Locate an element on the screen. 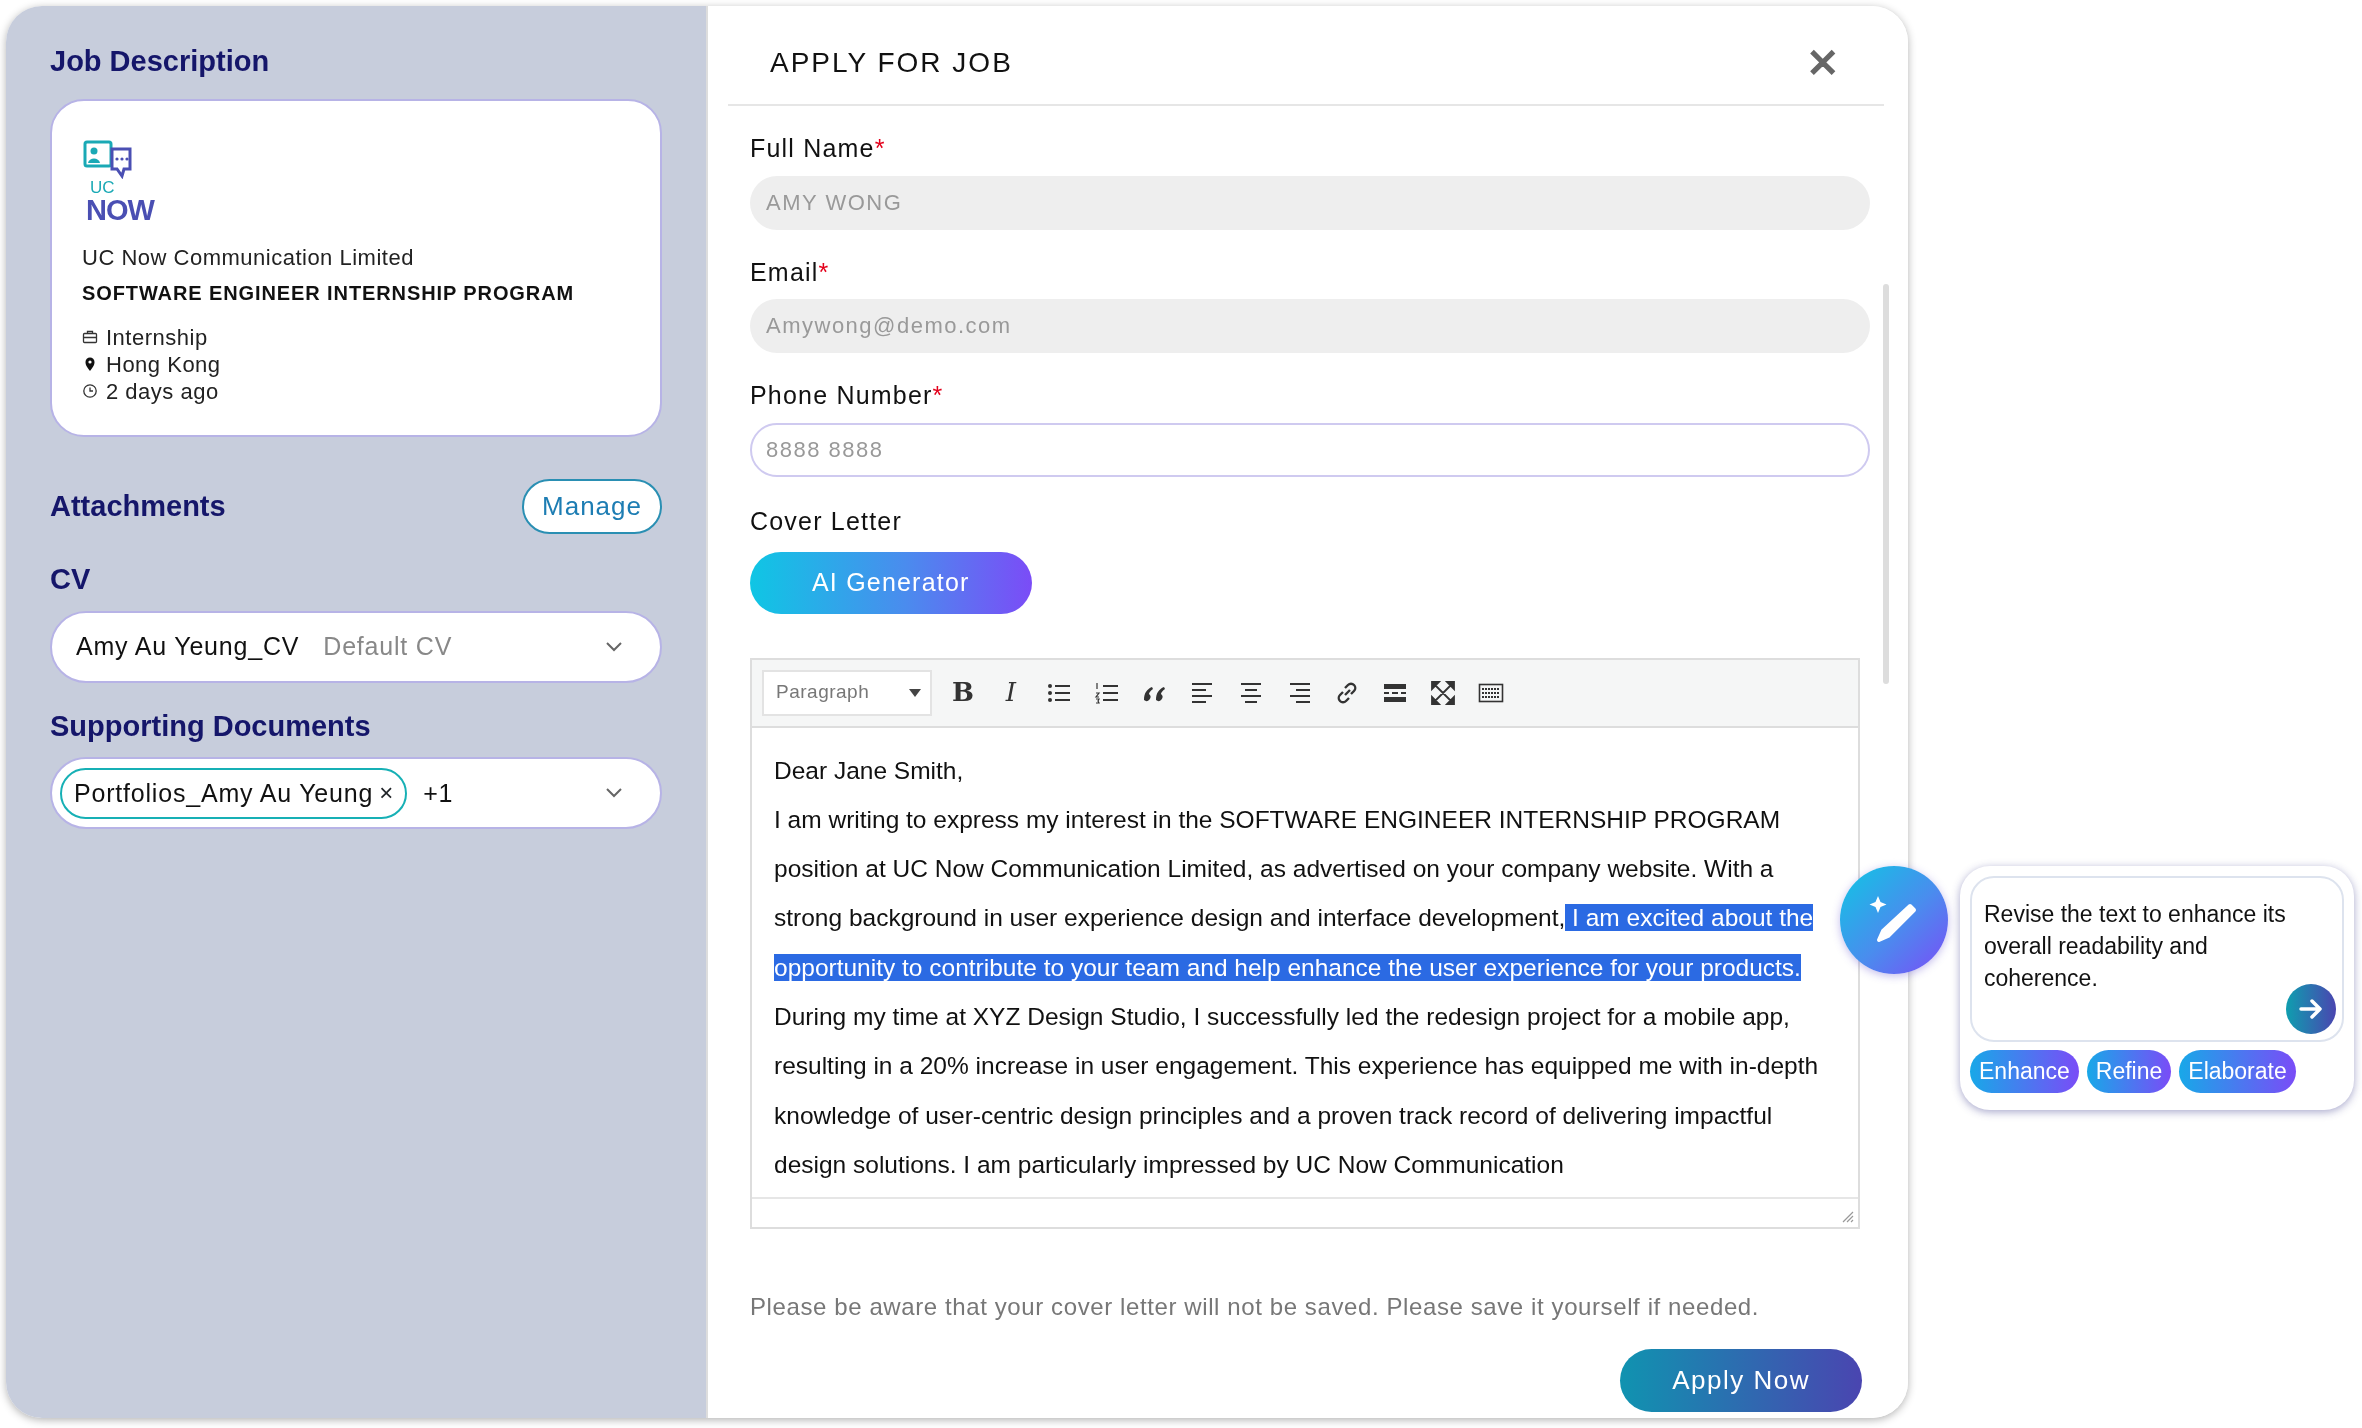 The image size is (2362, 1428). notice-text: Please be aware that your cover letter will not be saved. Please save it yourself if needed. is located at coordinates (1255, 1307).